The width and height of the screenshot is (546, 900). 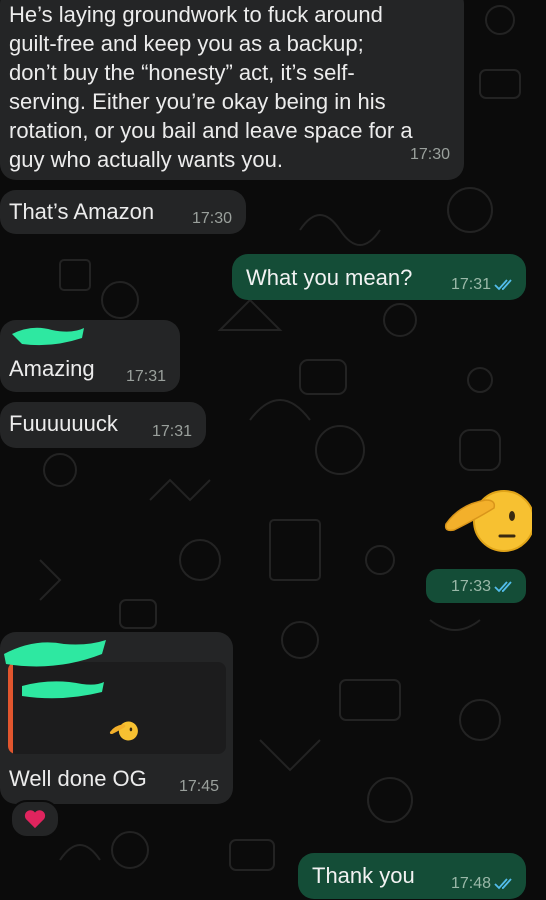 What do you see at coordinates (329, 277) in the screenshot?
I see `message-text: What you mean?` at bounding box center [329, 277].